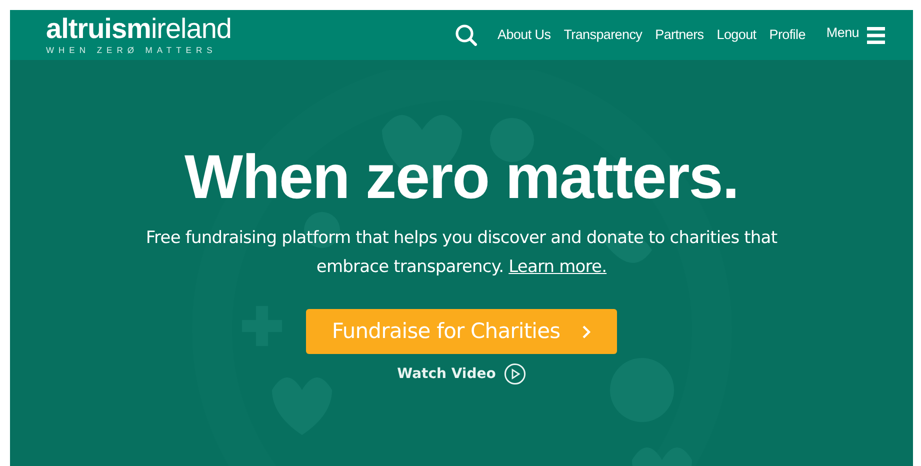  Describe the element at coordinates (461, 178) in the screenshot. I see `hero-heading: When zero matters.` at that location.